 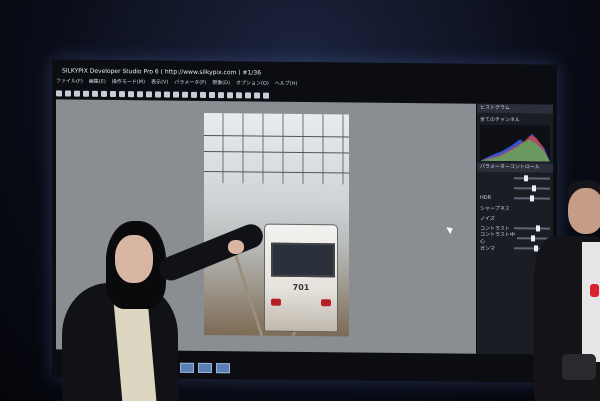 I want to click on shirt, so click(x=591, y=302).